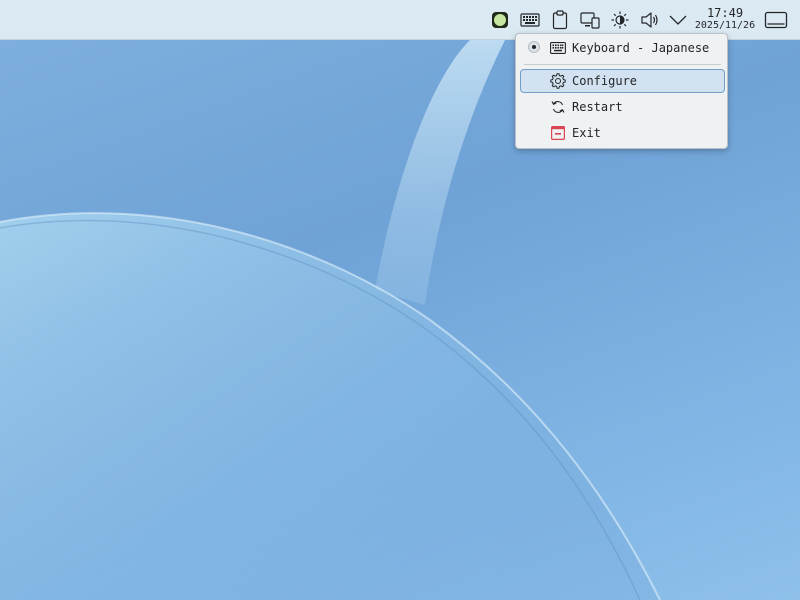  Describe the element at coordinates (558, 81) in the screenshot. I see `gear-icon` at that location.